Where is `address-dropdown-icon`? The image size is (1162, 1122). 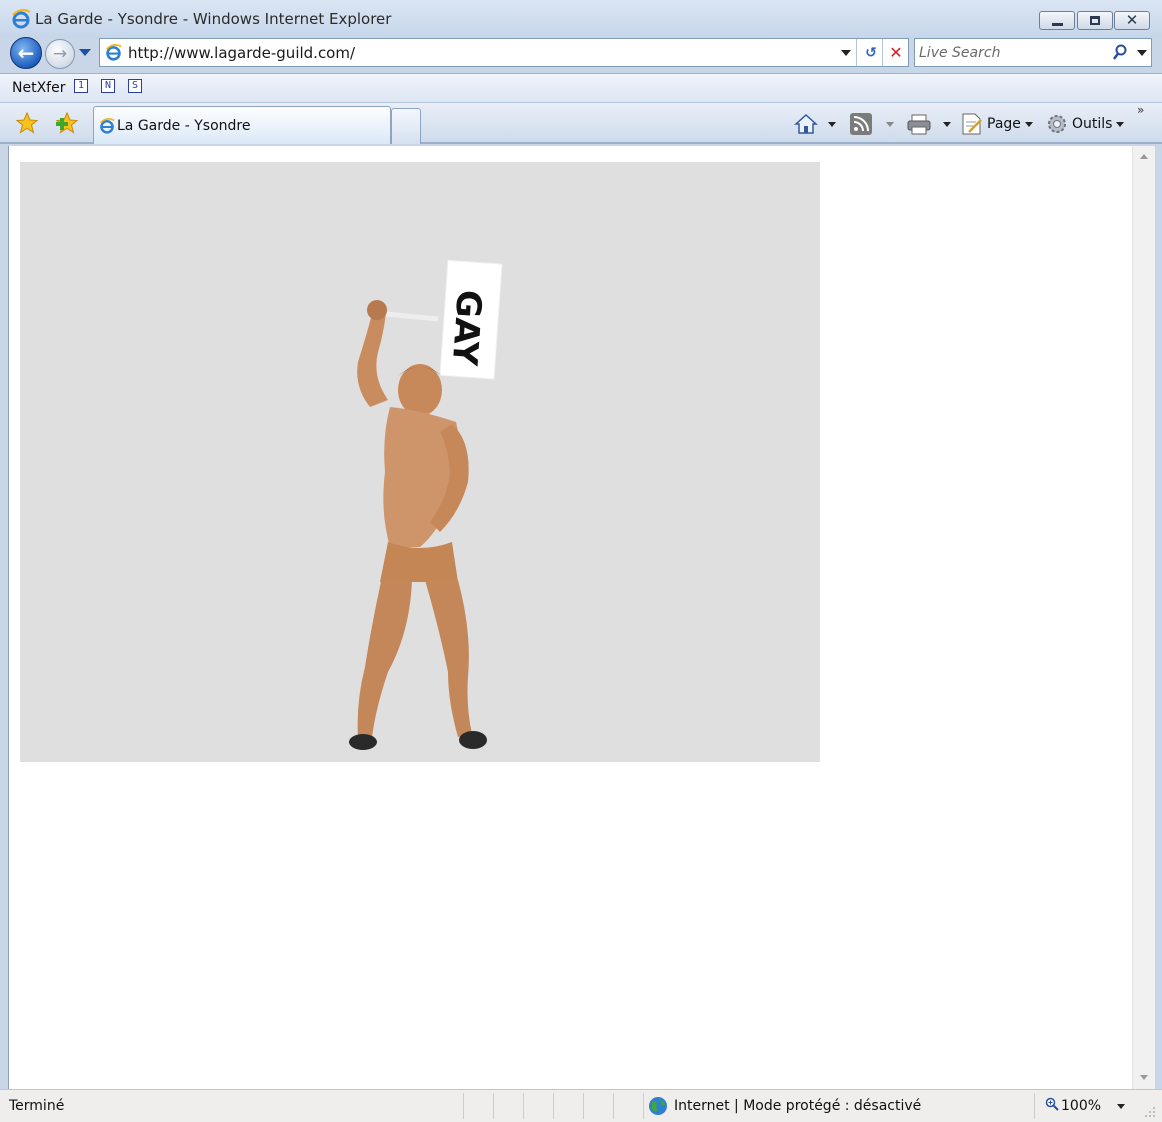 address-dropdown-icon is located at coordinates (846, 53).